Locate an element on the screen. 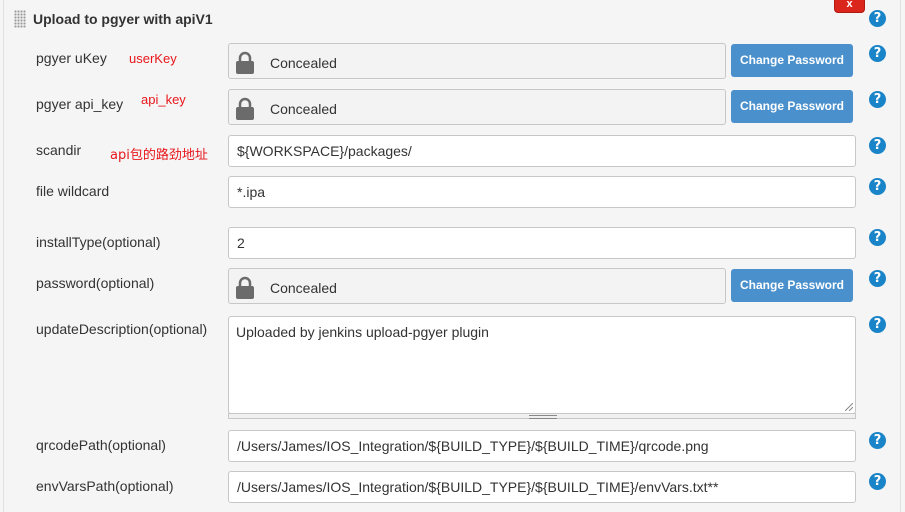  delete-section-button: x is located at coordinates (849, 6).